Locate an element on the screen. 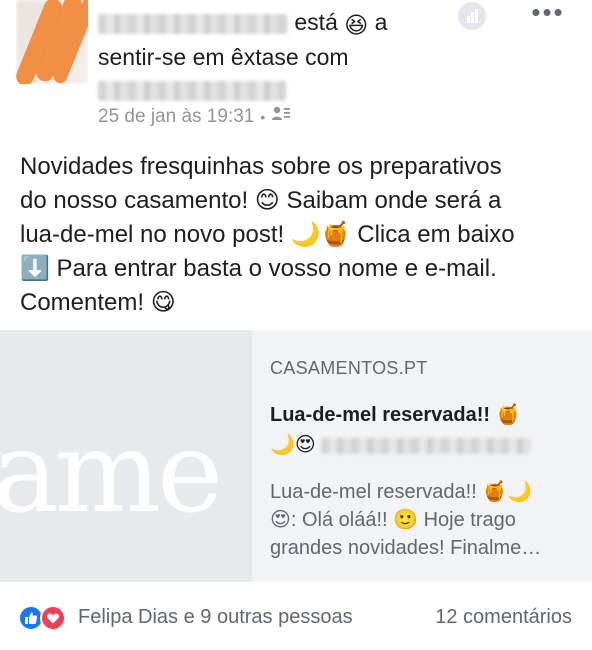 The width and height of the screenshot is (592, 650). bar-chart-icon is located at coordinates (472, 16).